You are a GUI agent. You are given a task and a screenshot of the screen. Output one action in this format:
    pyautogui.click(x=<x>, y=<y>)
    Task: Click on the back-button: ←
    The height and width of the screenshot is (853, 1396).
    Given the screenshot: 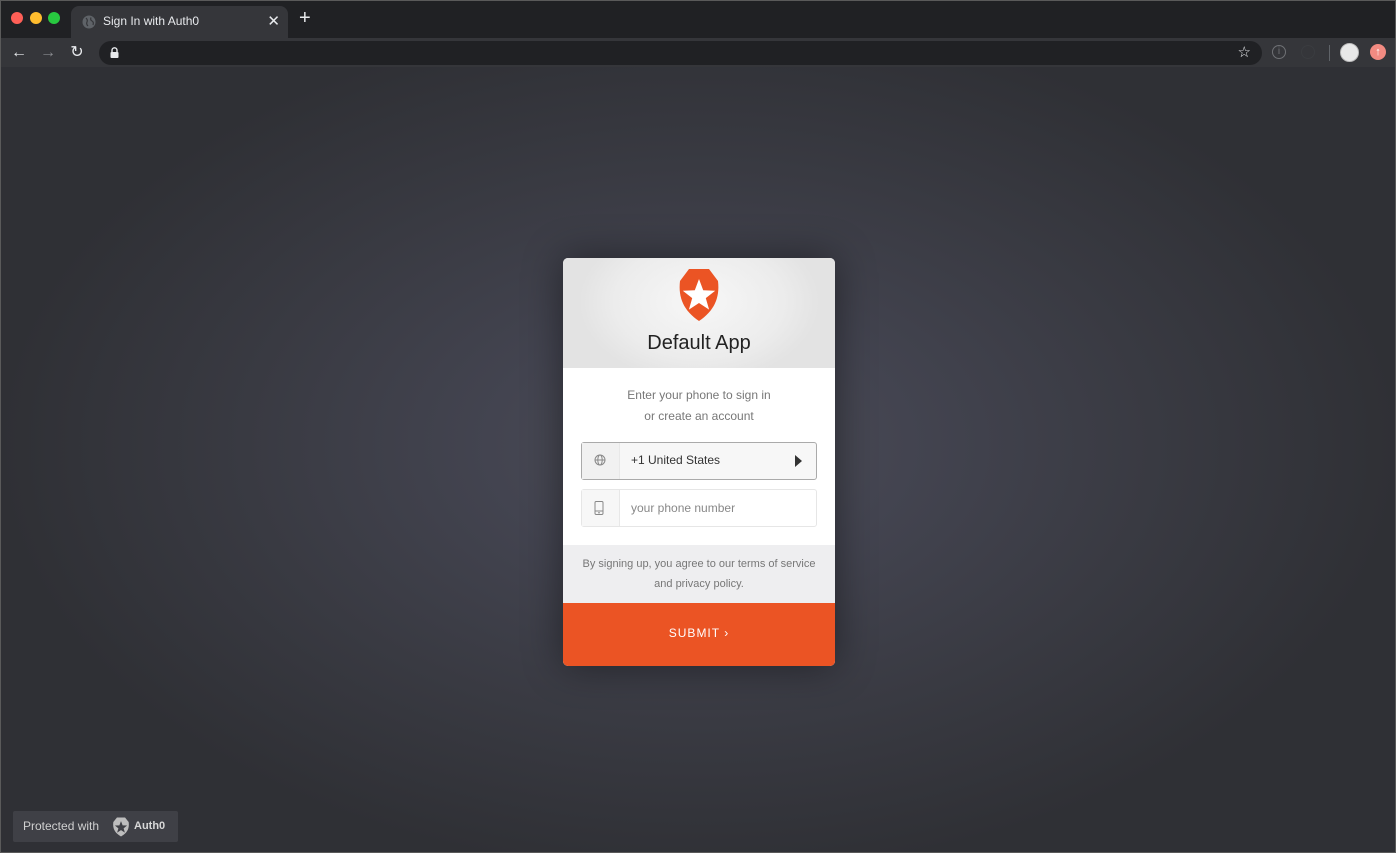 What is the action you would take?
    pyautogui.click(x=19, y=53)
    